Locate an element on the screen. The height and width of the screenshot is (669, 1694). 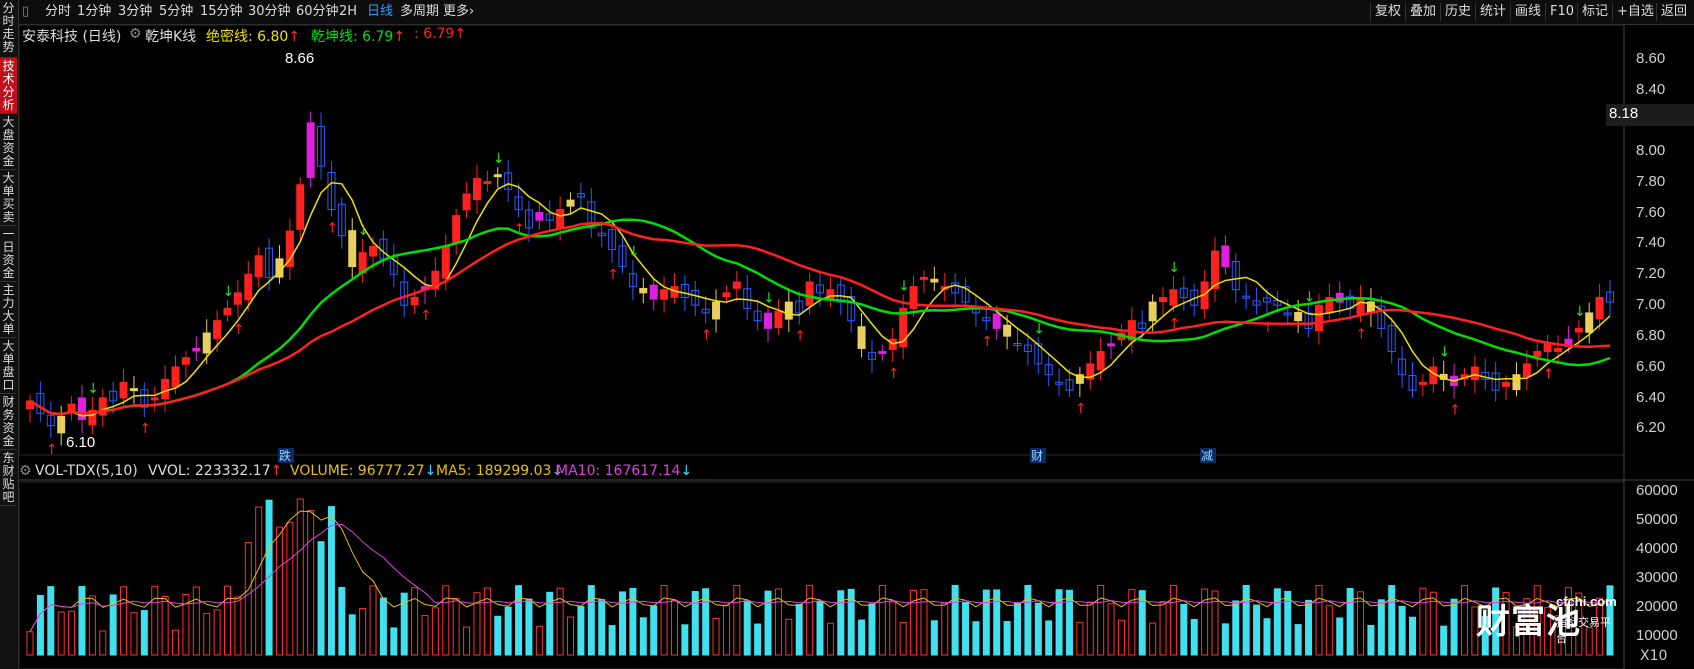
price-tick: 7.00 is located at coordinates (1650, 304).